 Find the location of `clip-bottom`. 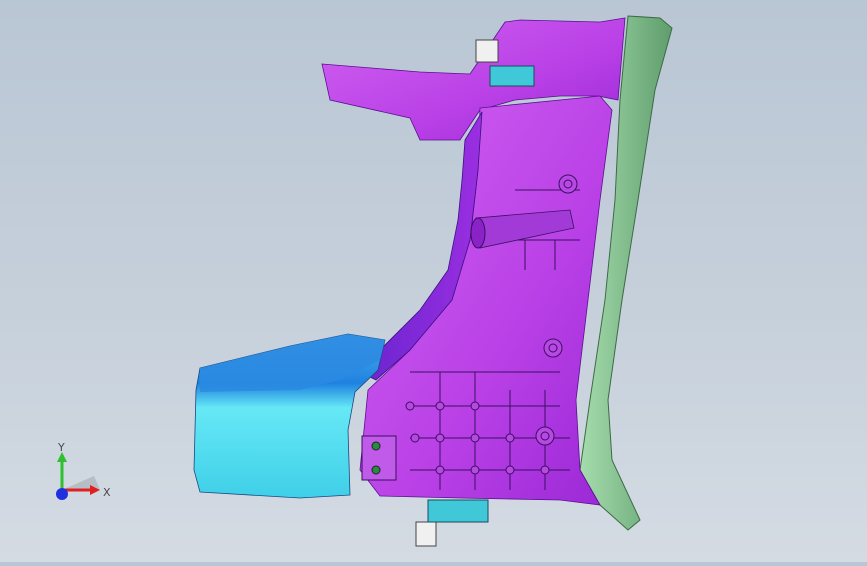

clip-bottom is located at coordinates (452, 523).